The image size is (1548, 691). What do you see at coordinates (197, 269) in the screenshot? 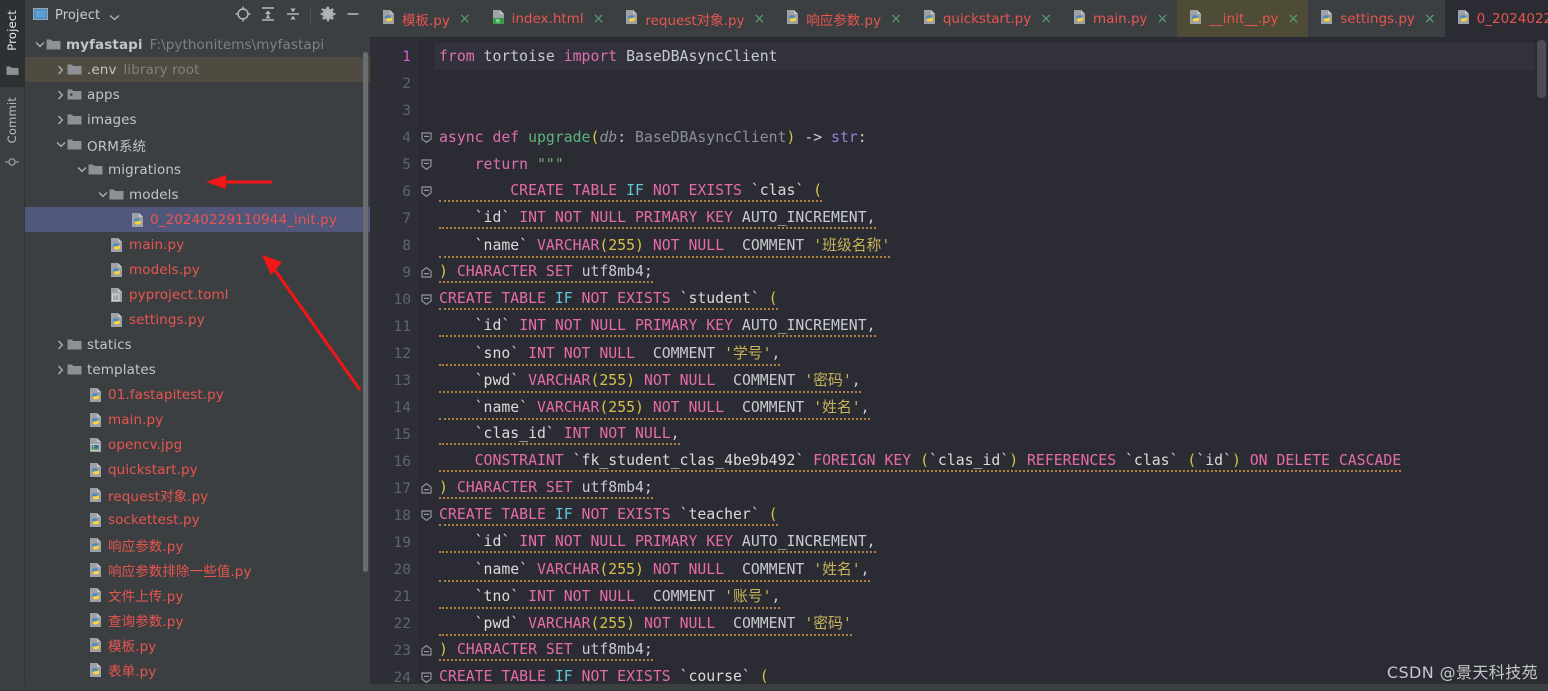
I see `tree-row: models.py` at bounding box center [197, 269].